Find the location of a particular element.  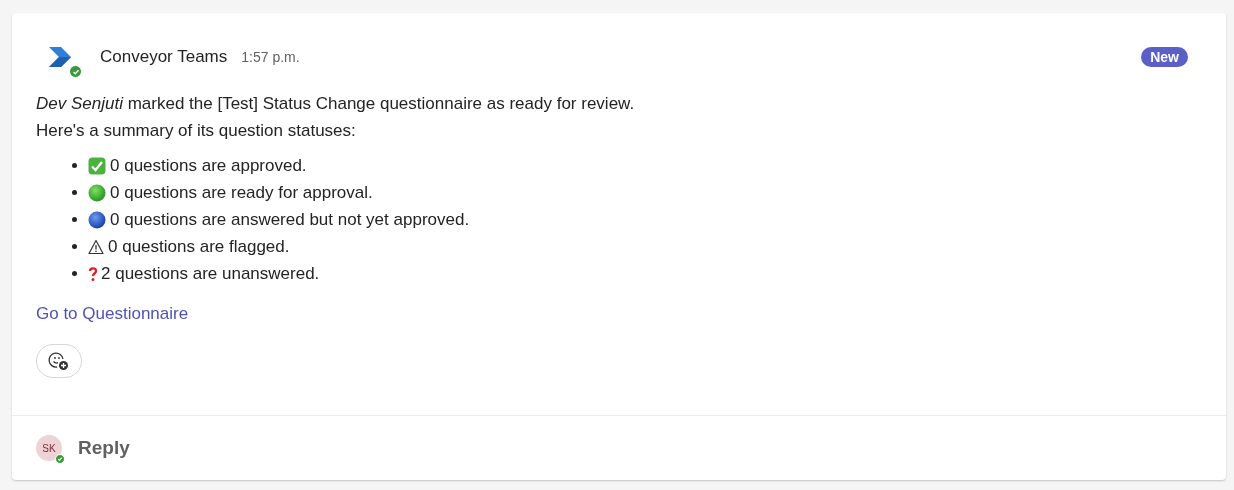

emoji-add-icon is located at coordinates (59, 361).